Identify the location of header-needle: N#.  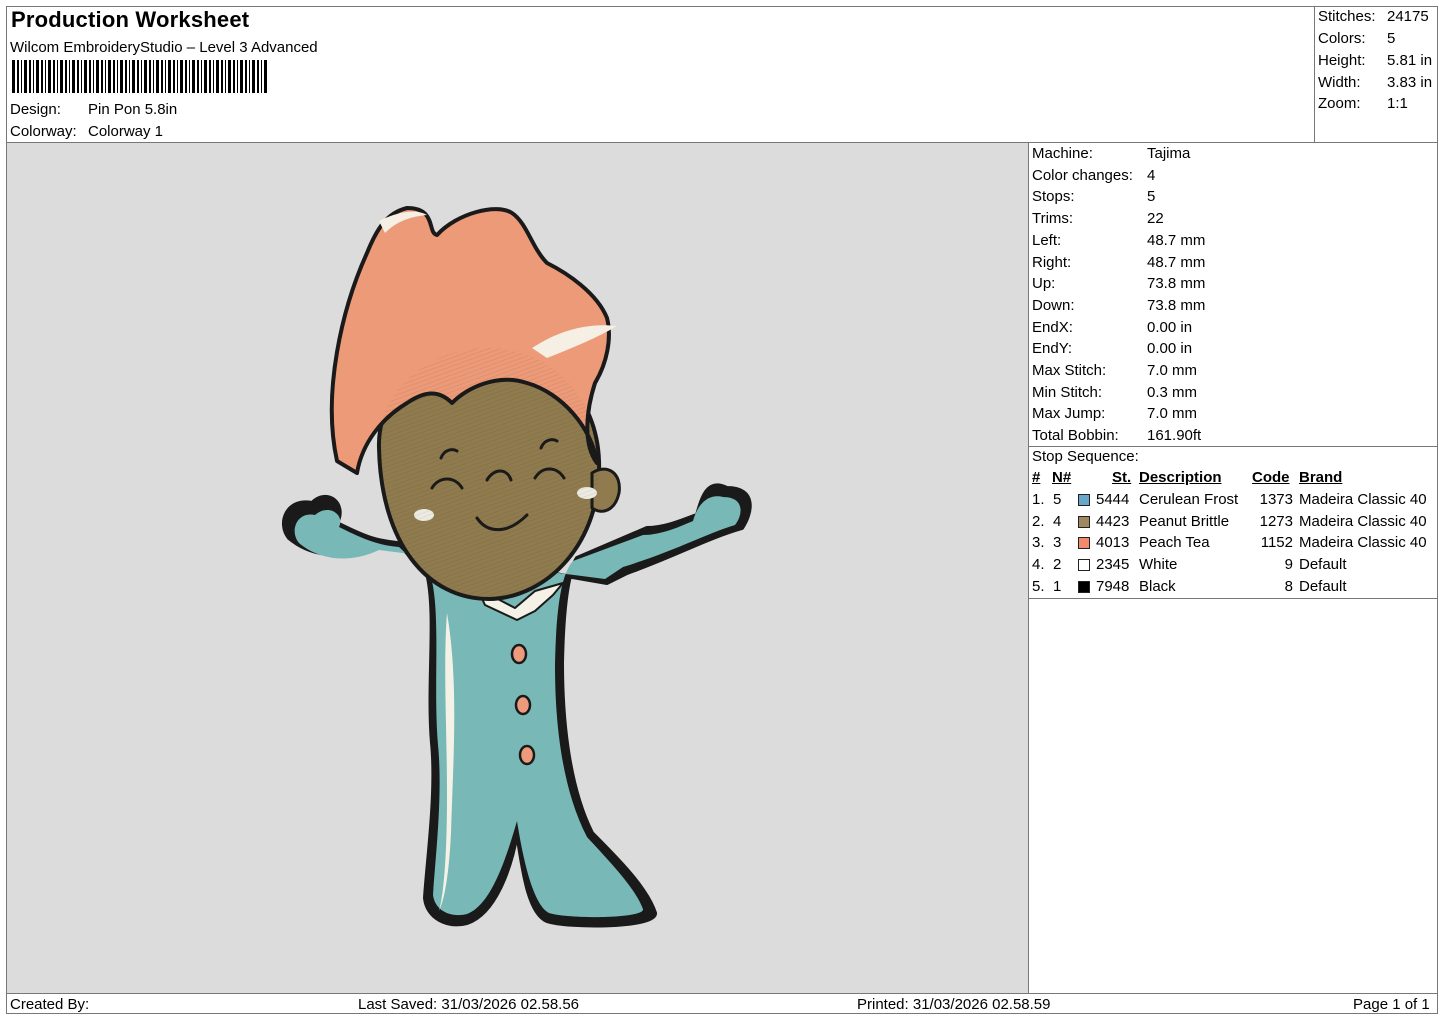
(1062, 477).